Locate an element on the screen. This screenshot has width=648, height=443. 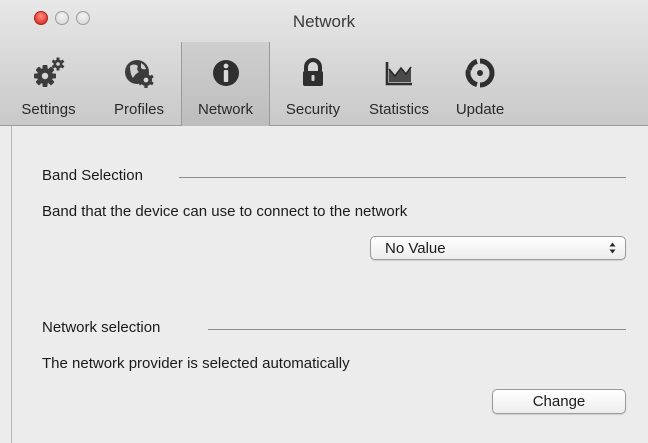
tab-profiles: Profiles is located at coordinates (139, 84).